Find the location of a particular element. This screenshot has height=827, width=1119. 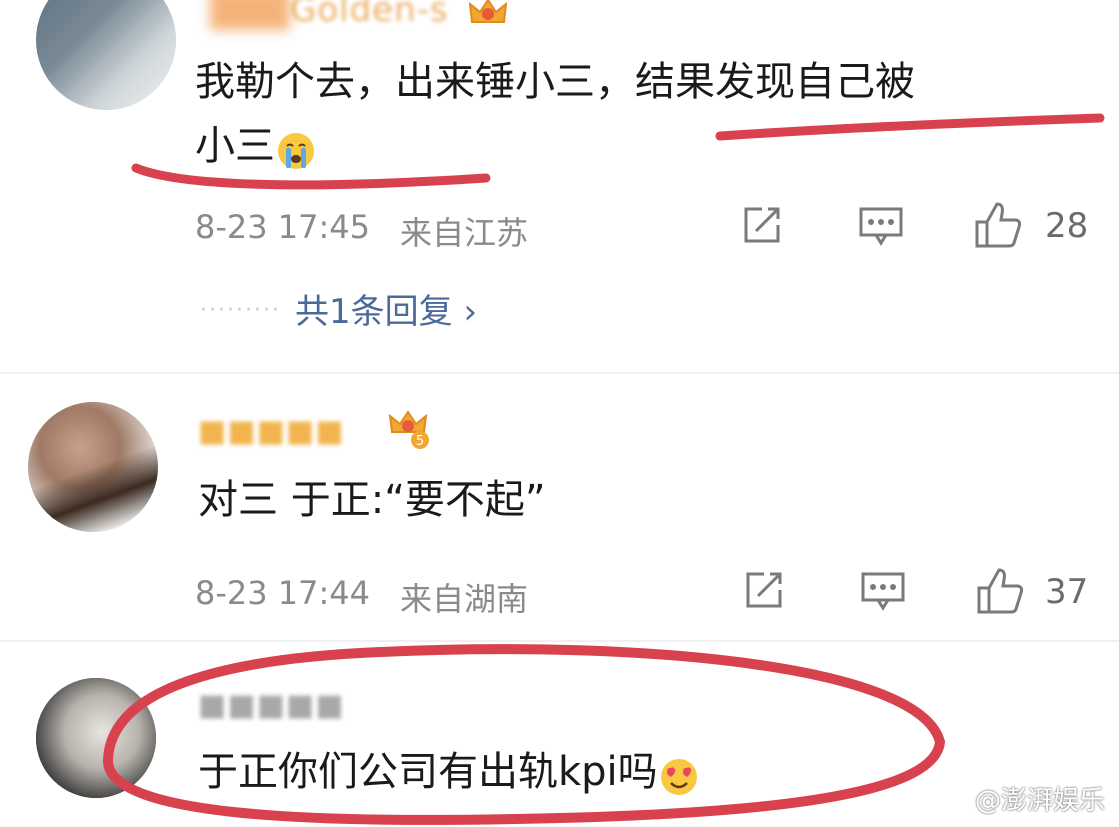

comment-text: 对三 于正:“要不起” is located at coordinates (372, 500).